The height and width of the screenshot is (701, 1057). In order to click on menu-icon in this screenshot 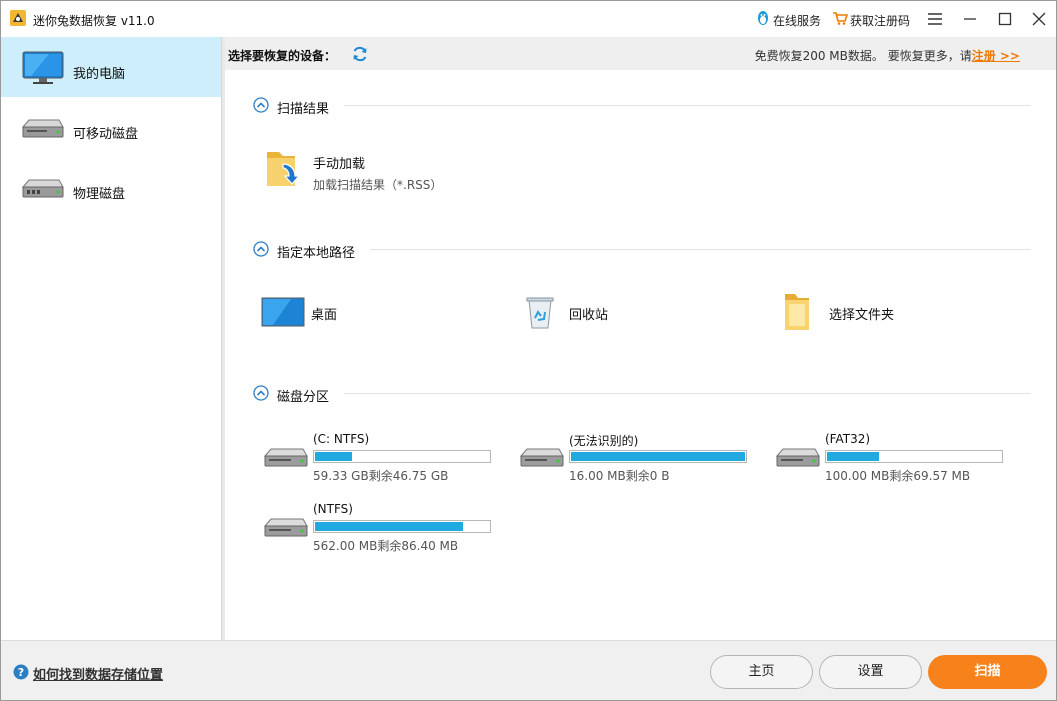, I will do `click(935, 19)`.